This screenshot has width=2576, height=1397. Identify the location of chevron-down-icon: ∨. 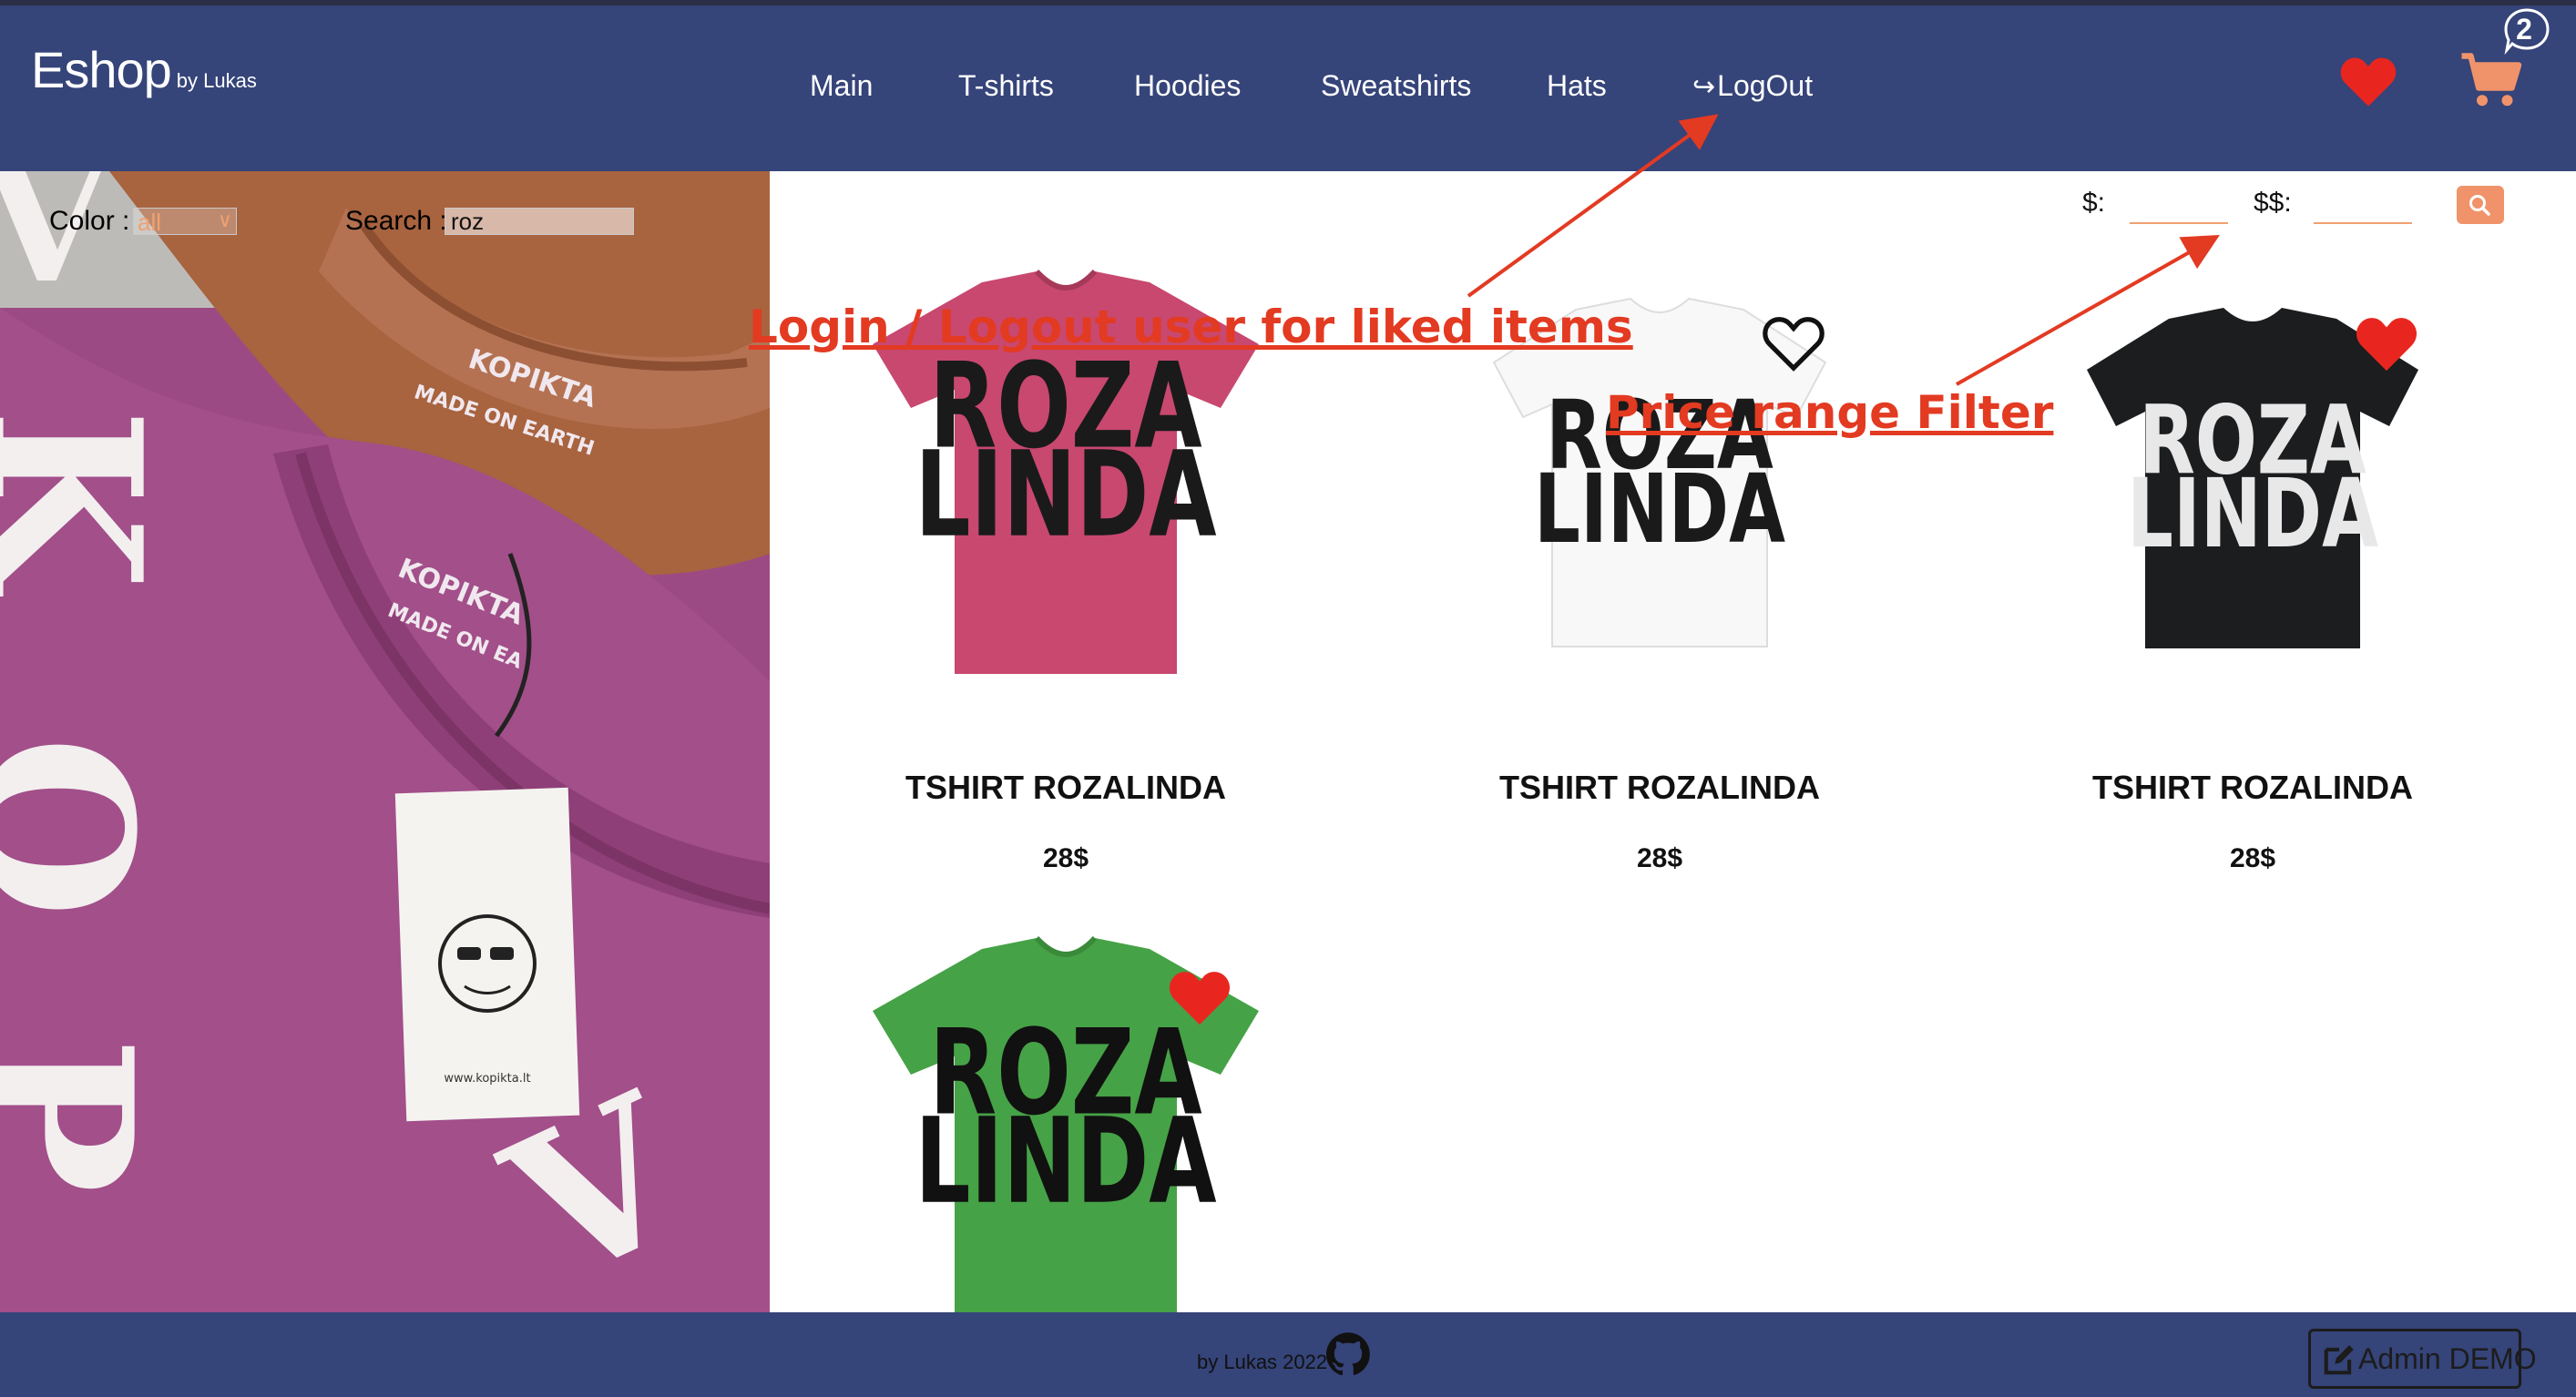
(224, 220).